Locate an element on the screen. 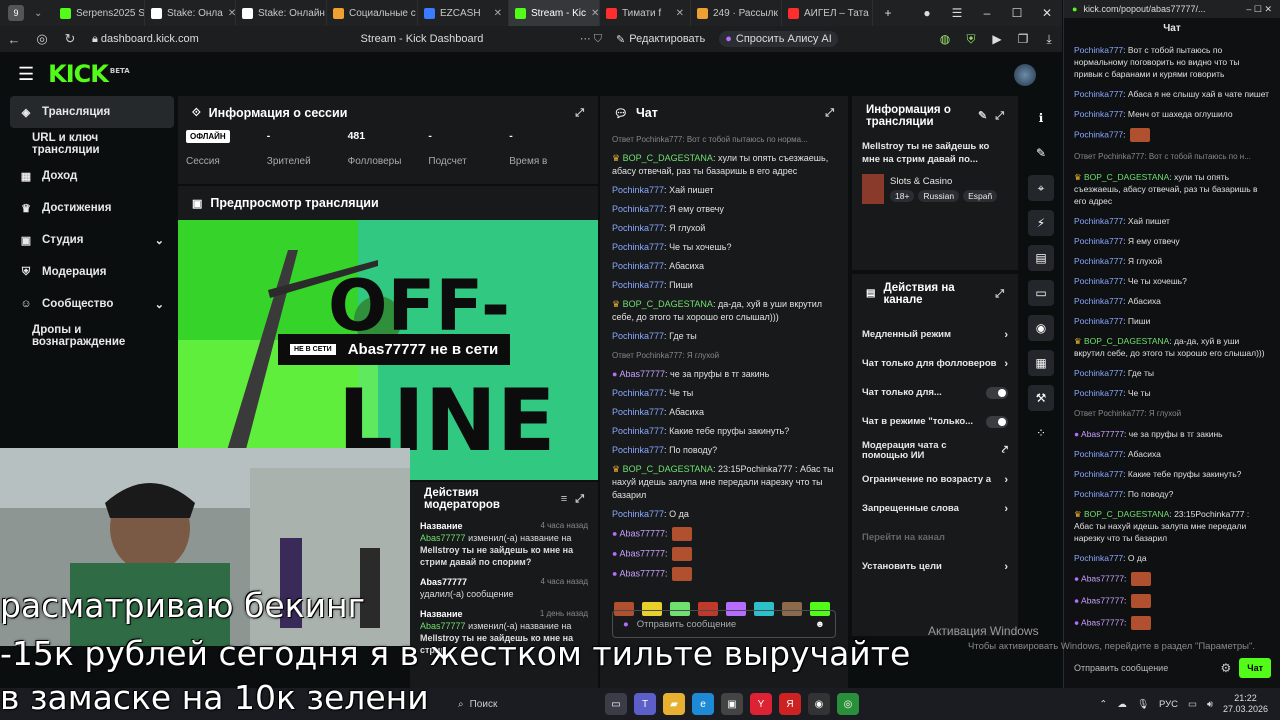  yandex-icon: Y is located at coordinates (761, 704).